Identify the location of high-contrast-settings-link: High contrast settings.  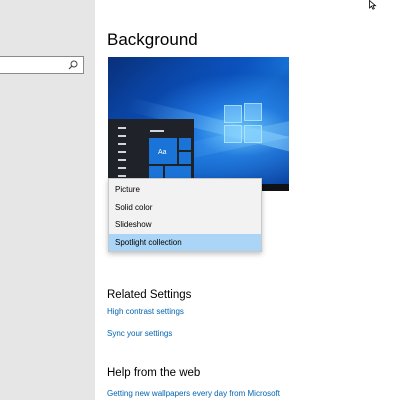
(145, 311).